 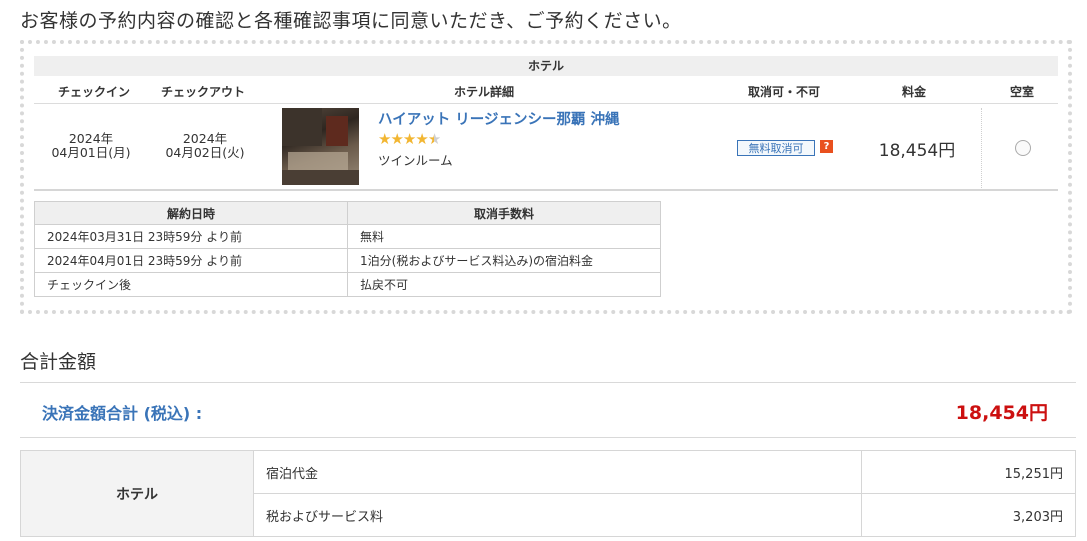 What do you see at coordinates (504, 236) in the screenshot?
I see `policy-fee: 無料` at bounding box center [504, 236].